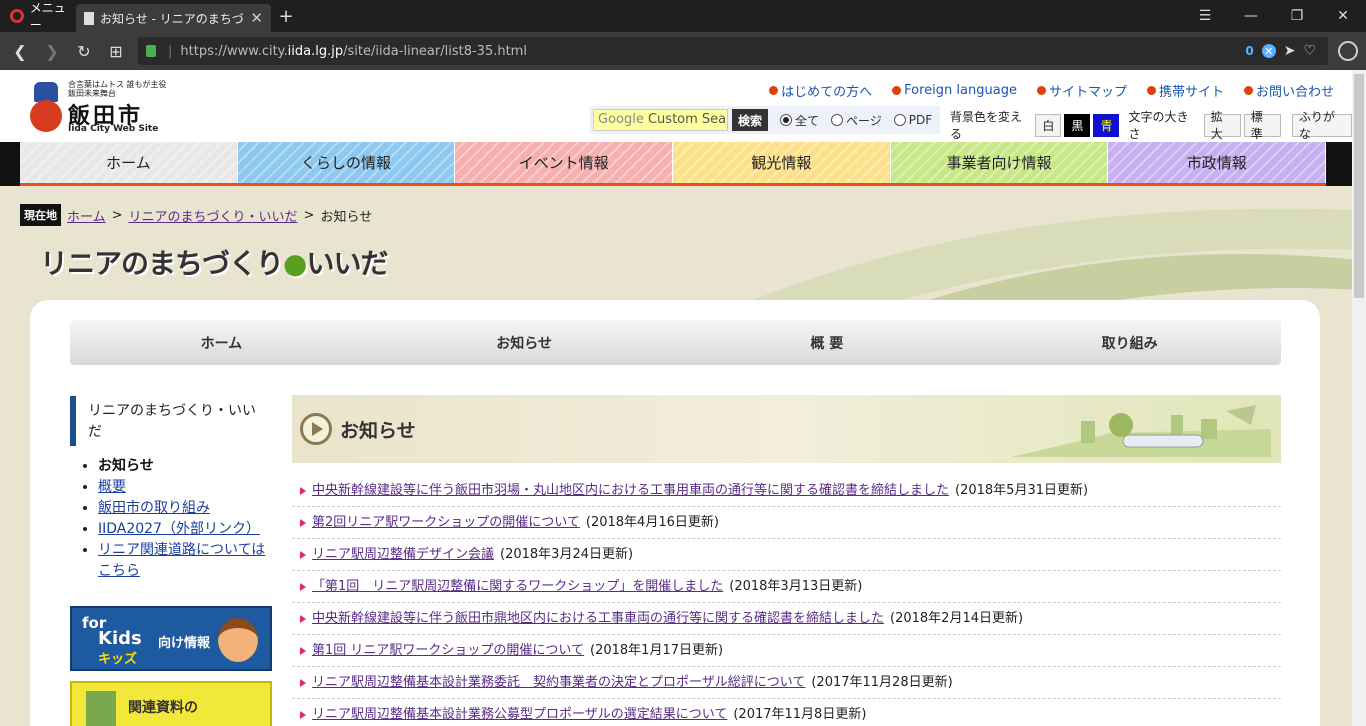 The width and height of the screenshot is (1366, 726). I want to click on breadcrumb: 現在地 ホーム > リニアのまちづくり・いいだ > お知らせ, so click(196, 215).